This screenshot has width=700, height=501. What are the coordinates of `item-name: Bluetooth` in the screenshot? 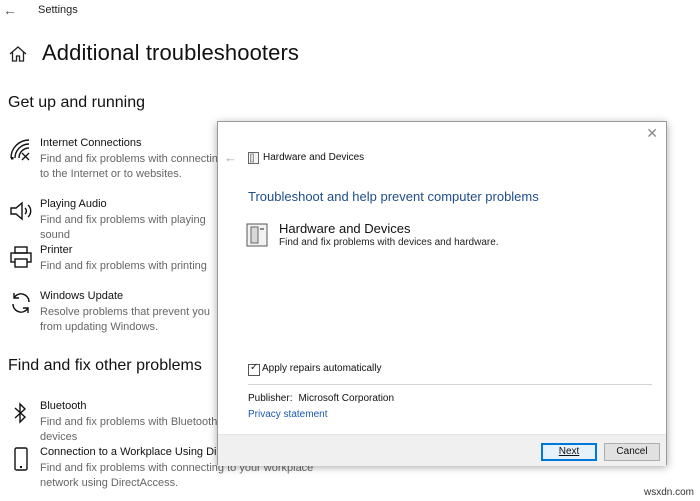 It's located at (63, 406).